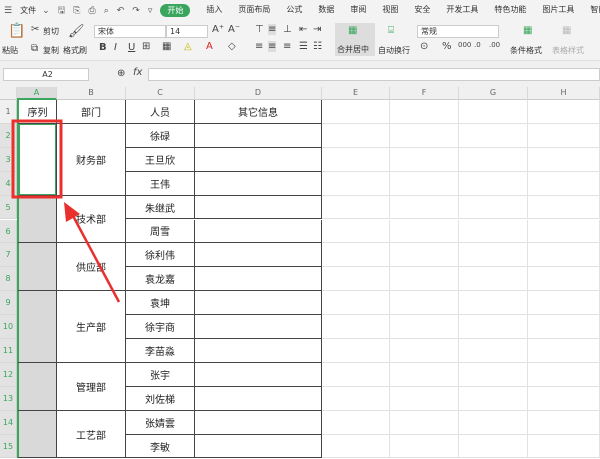 This screenshot has height=459, width=600. What do you see at coordinates (72, 212) in the screenshot?
I see `arrow-head-icon` at bounding box center [72, 212].